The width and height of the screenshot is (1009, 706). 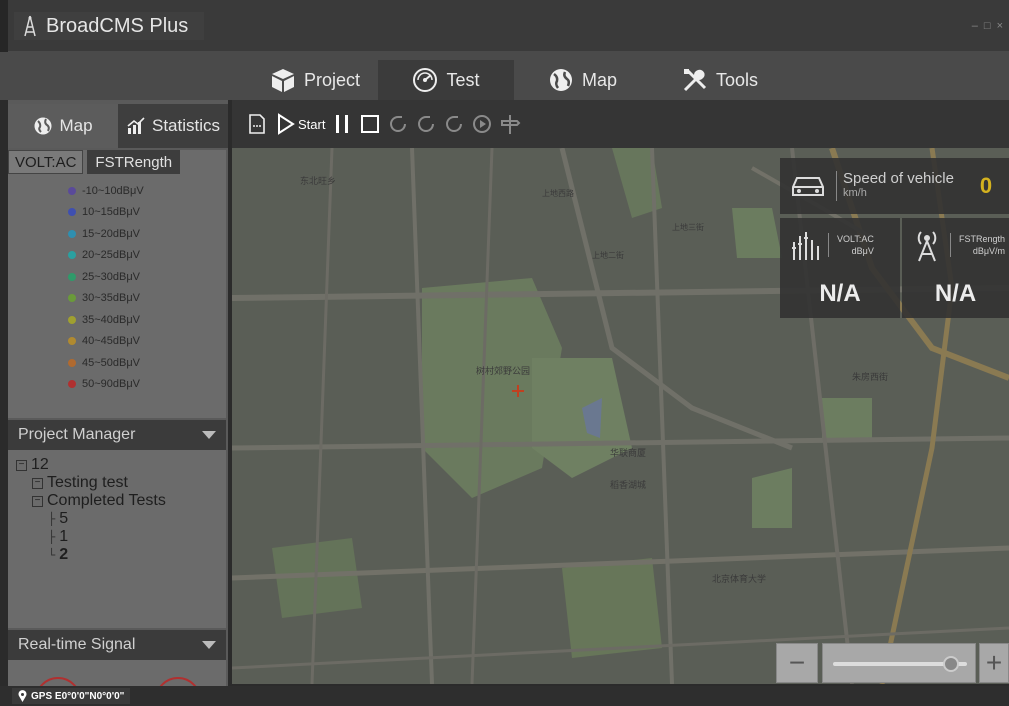 I want to click on fstrength-meter-value: N/A, so click(x=955, y=293).